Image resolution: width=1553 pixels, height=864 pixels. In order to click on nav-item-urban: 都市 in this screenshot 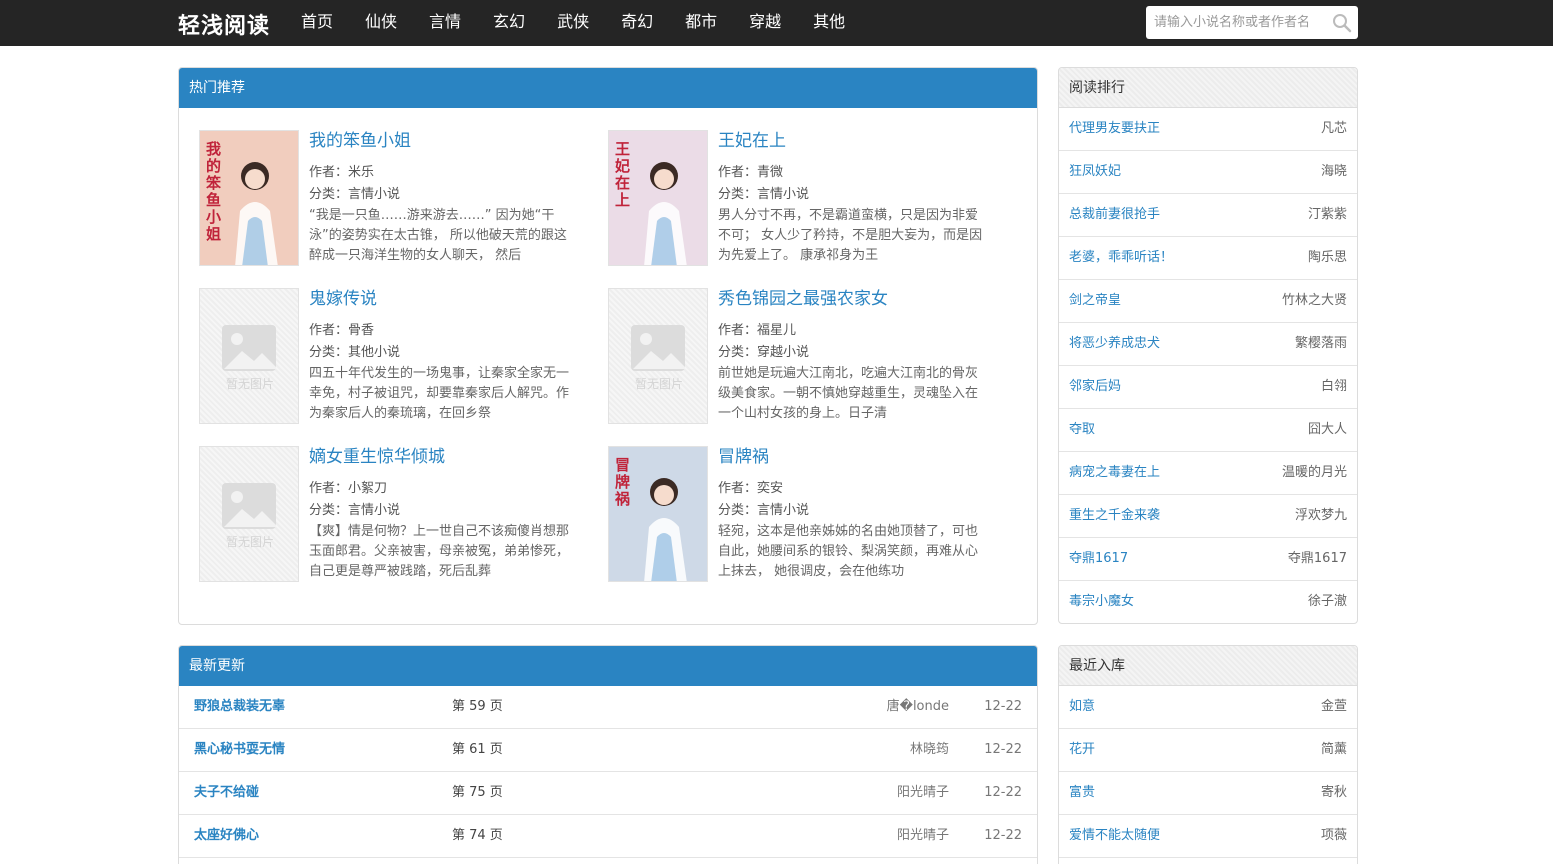, I will do `click(701, 23)`.